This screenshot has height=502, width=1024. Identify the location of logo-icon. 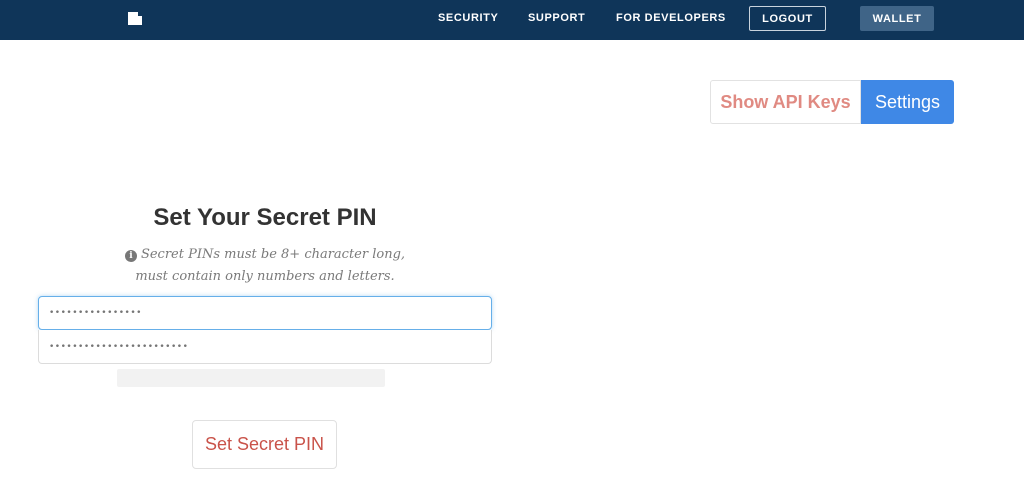
(135, 18).